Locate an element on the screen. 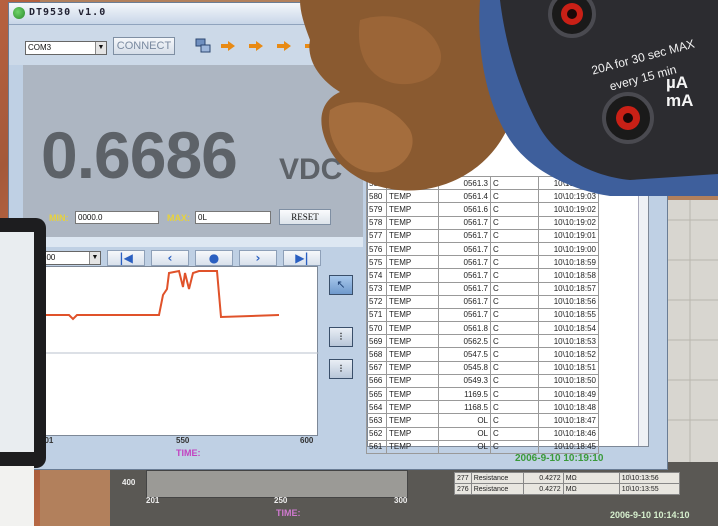  table-row: 570 TEMP 0561.8 C 10\10:18:54 is located at coordinates (482, 328).